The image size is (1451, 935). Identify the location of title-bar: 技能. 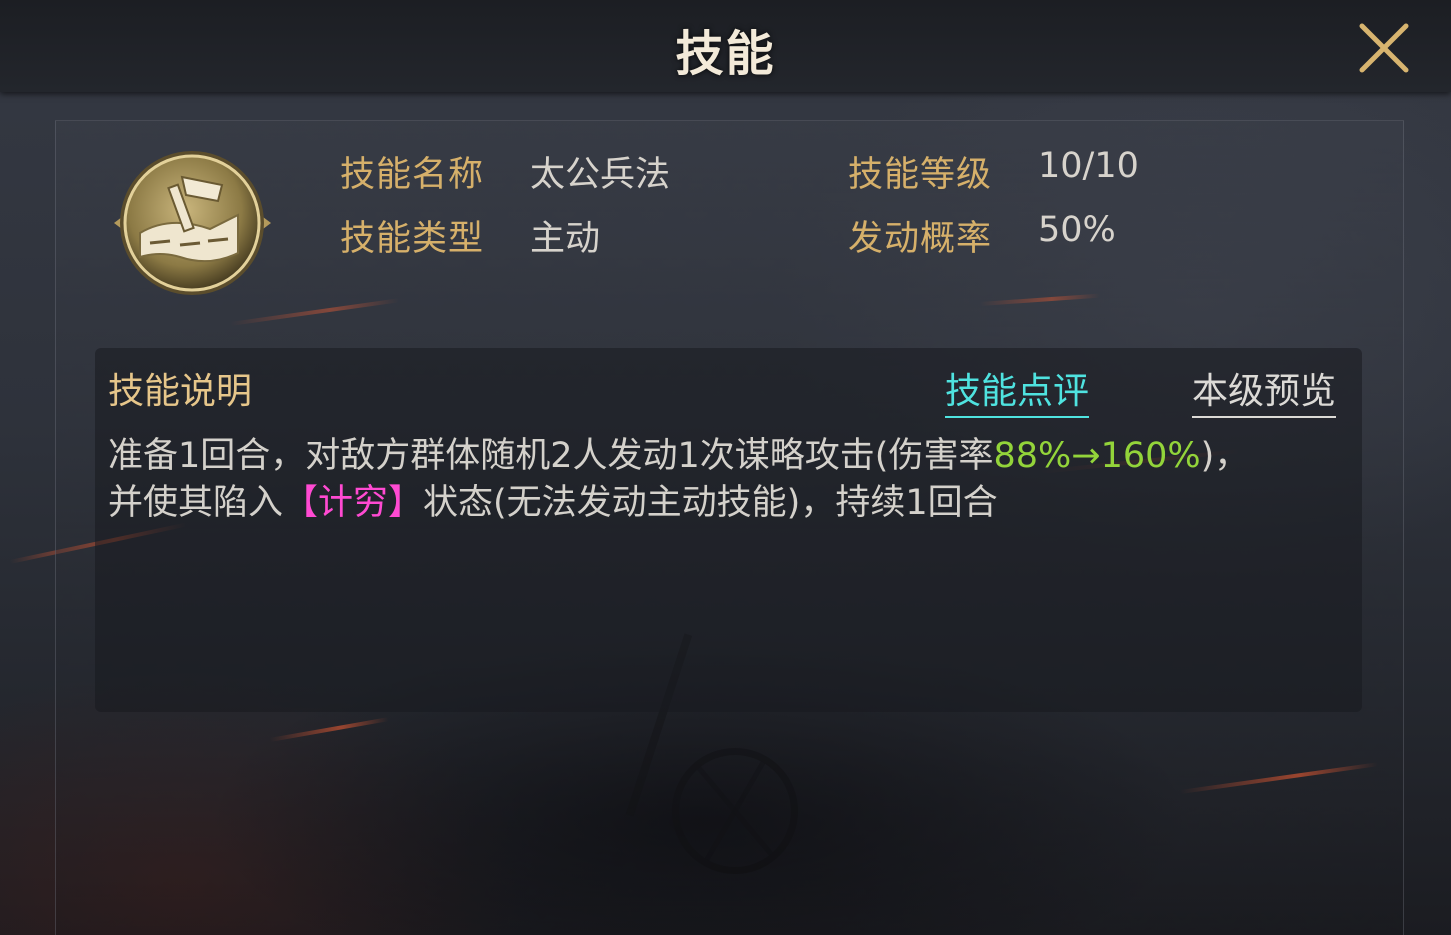
(725, 46).